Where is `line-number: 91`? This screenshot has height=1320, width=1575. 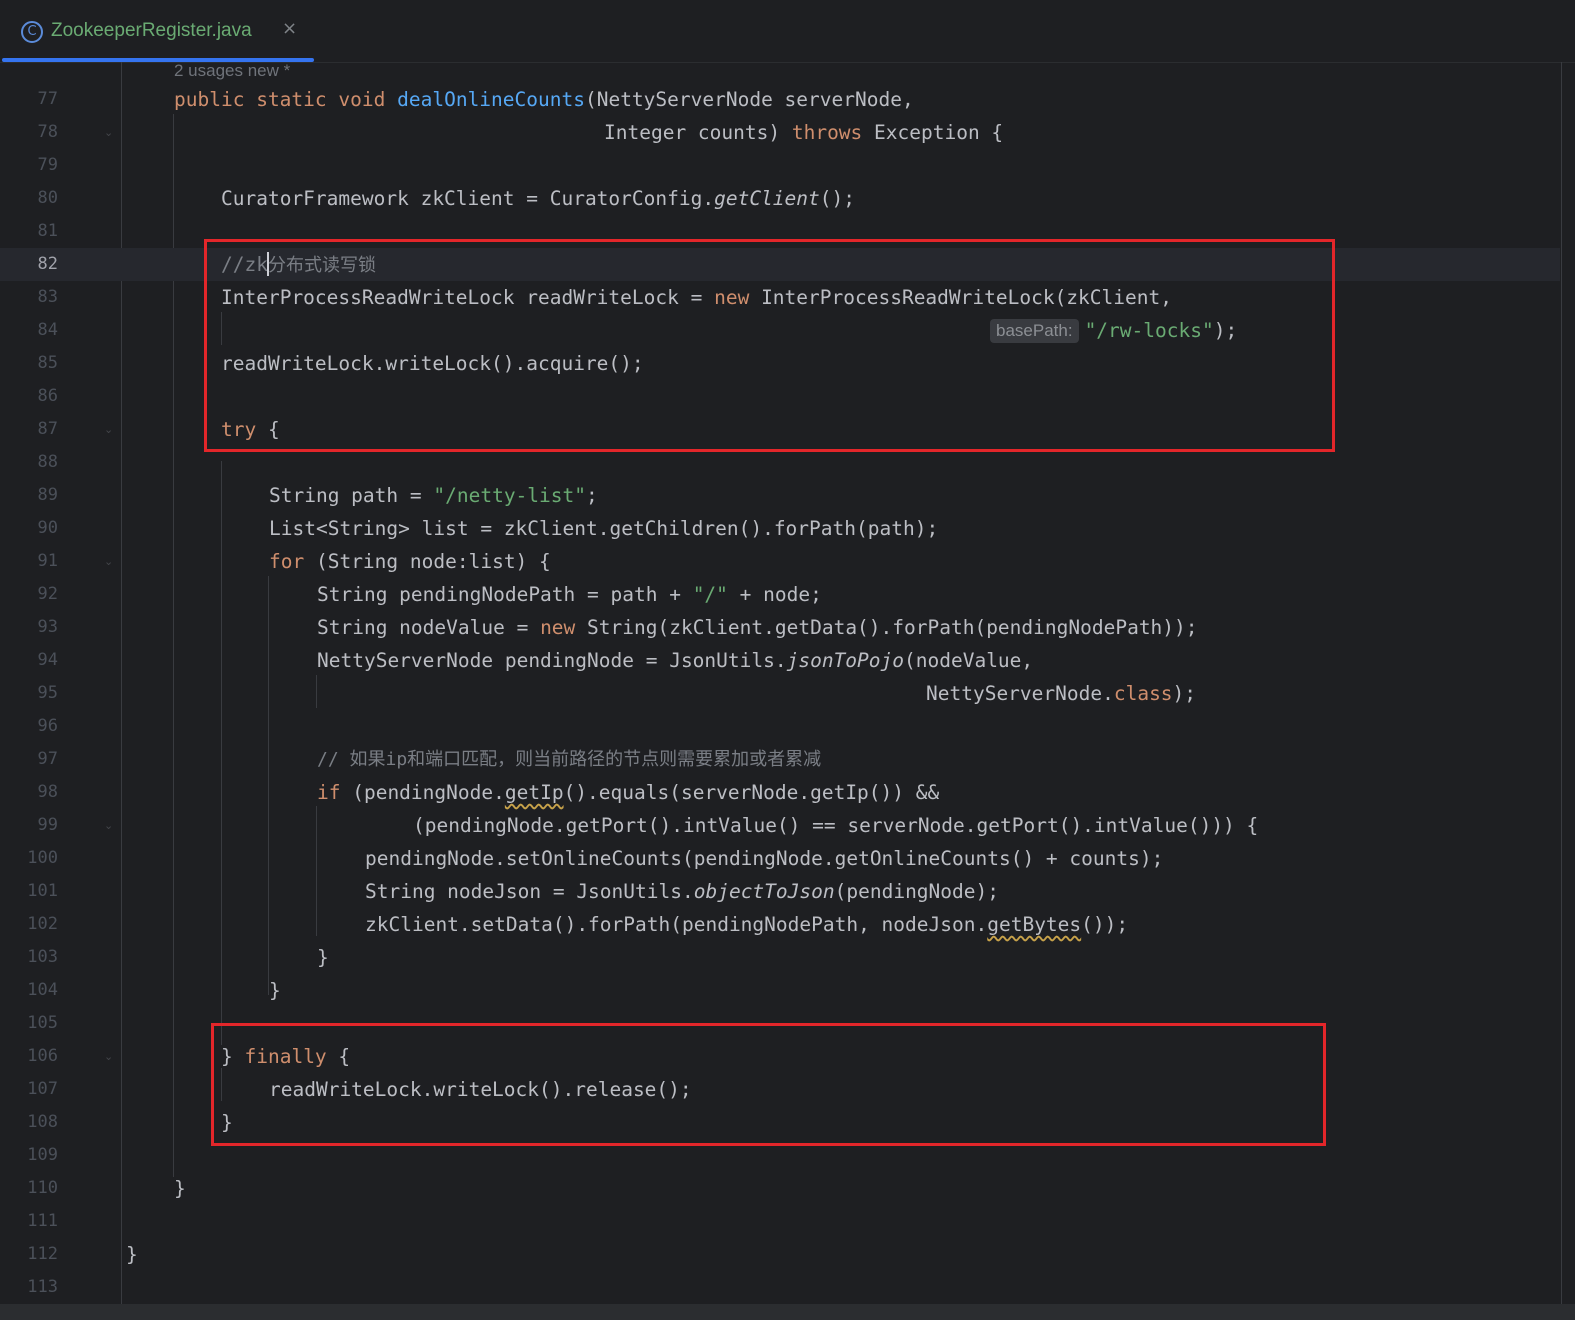 line-number: 91 is located at coordinates (29, 561).